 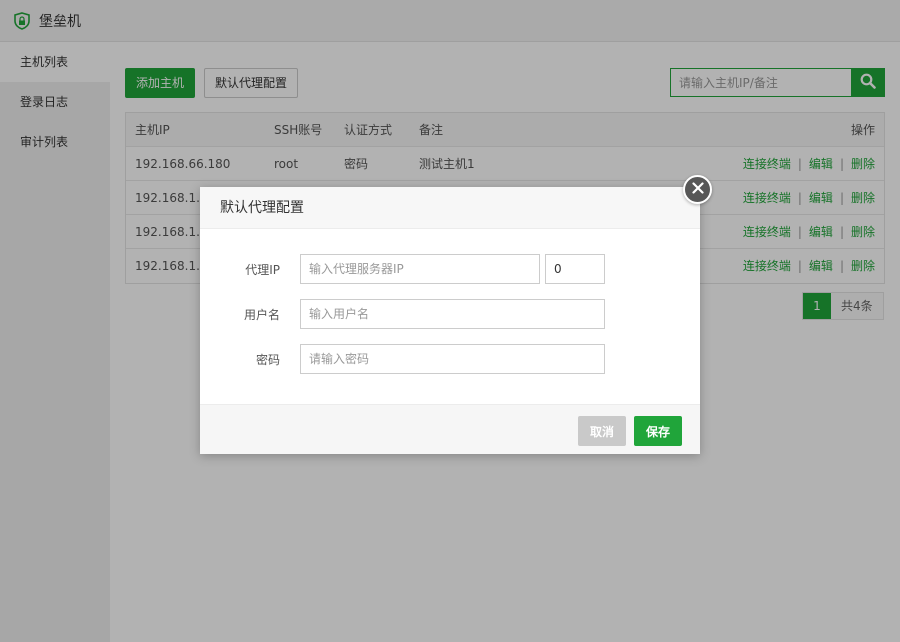 What do you see at coordinates (261, 314) in the screenshot?
I see `username-label: 用户名` at bounding box center [261, 314].